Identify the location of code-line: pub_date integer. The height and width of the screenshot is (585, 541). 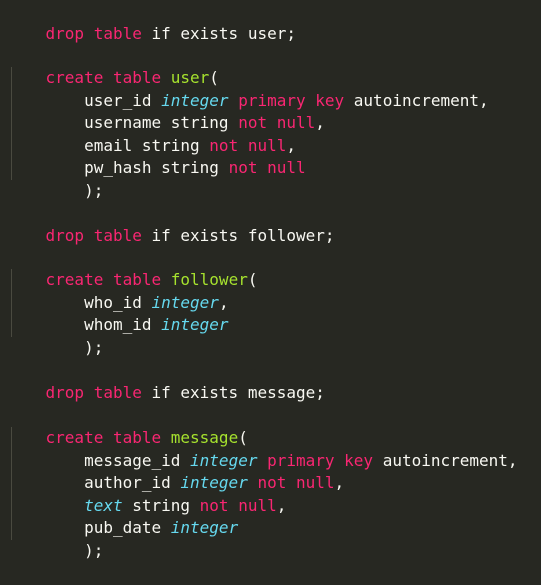
(122, 515).